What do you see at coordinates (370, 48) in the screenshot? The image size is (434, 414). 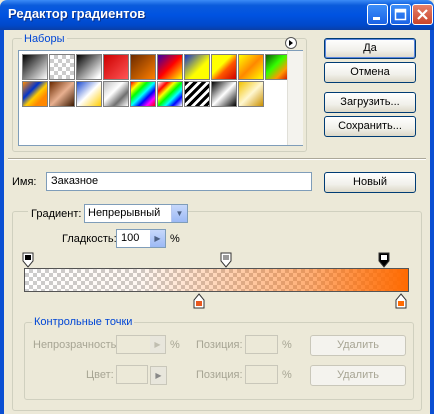 I see `ok-button: Да` at bounding box center [370, 48].